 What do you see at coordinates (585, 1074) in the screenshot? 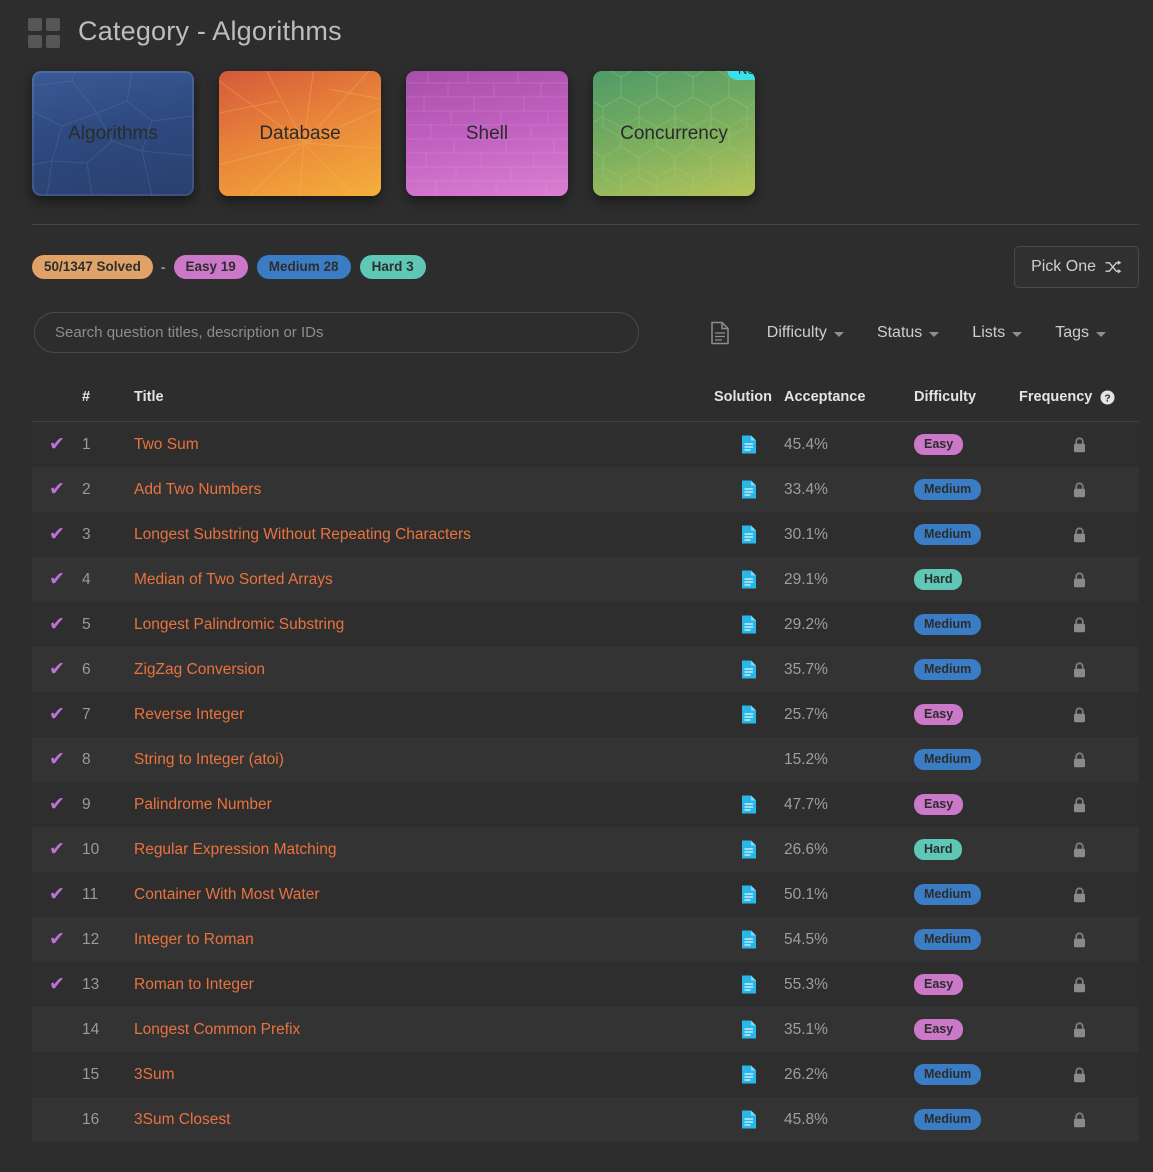
I see `table-row: 15 3Sum 26.2% Medium` at bounding box center [585, 1074].